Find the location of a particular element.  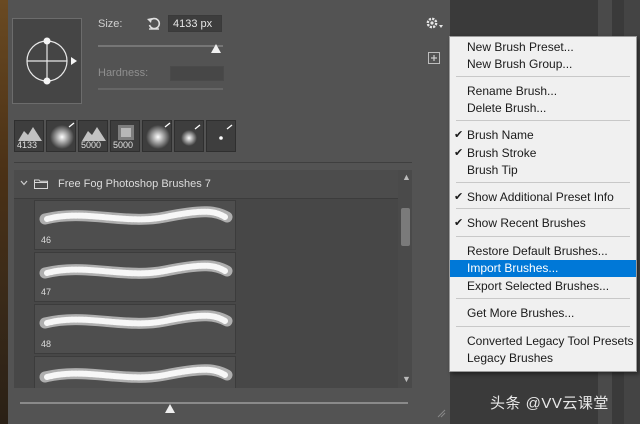

divider is located at coordinates (213, 162).